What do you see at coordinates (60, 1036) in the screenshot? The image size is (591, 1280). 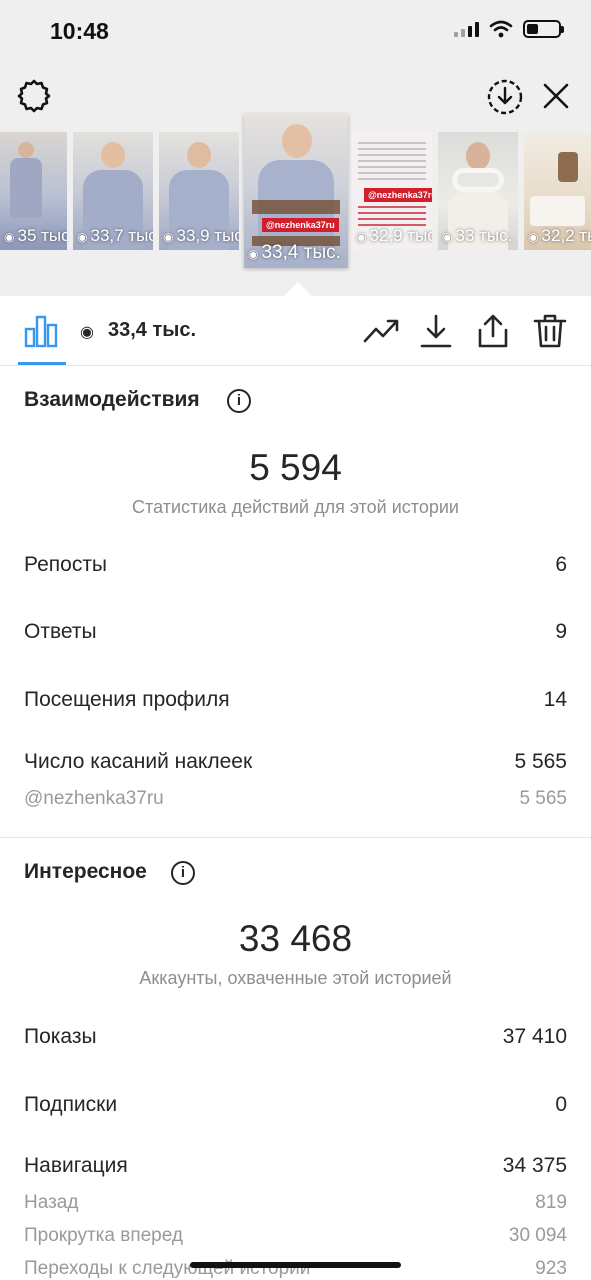 I see `stat-label: Показы` at bounding box center [60, 1036].